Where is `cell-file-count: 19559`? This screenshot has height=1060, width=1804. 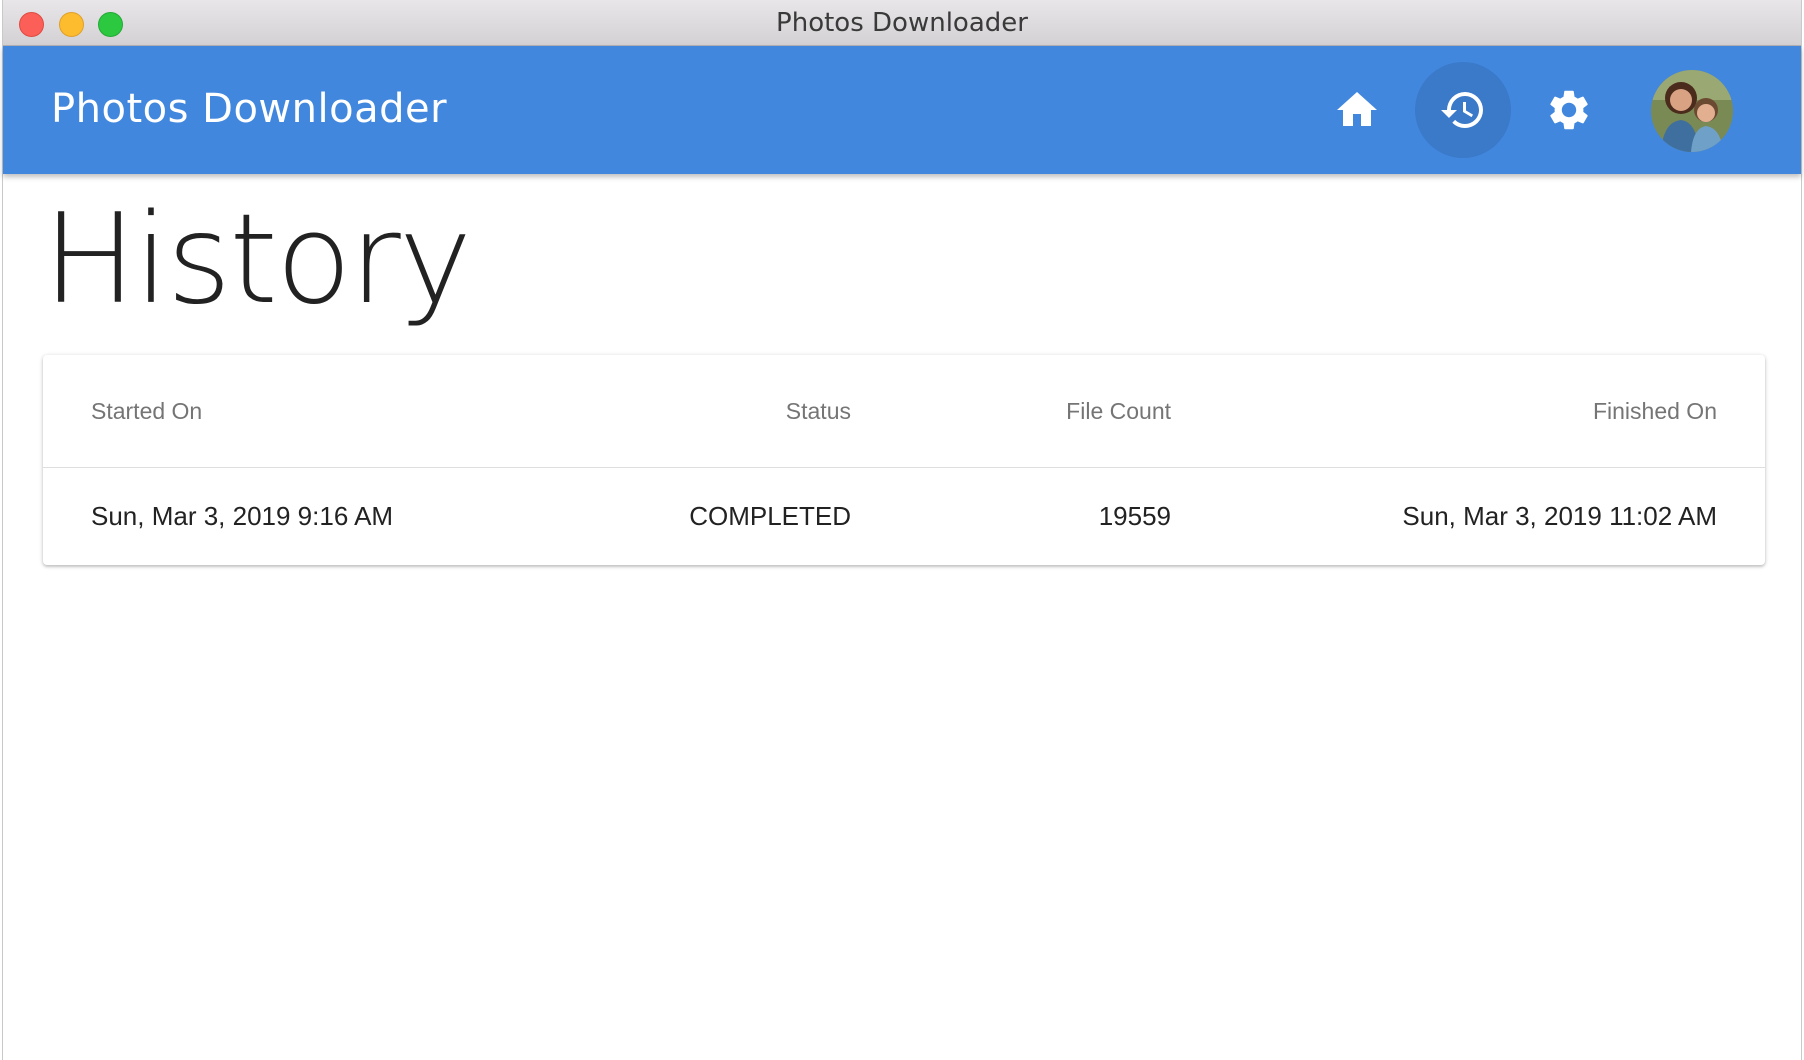
cell-file-count: 19559 is located at coordinates (1134, 516).